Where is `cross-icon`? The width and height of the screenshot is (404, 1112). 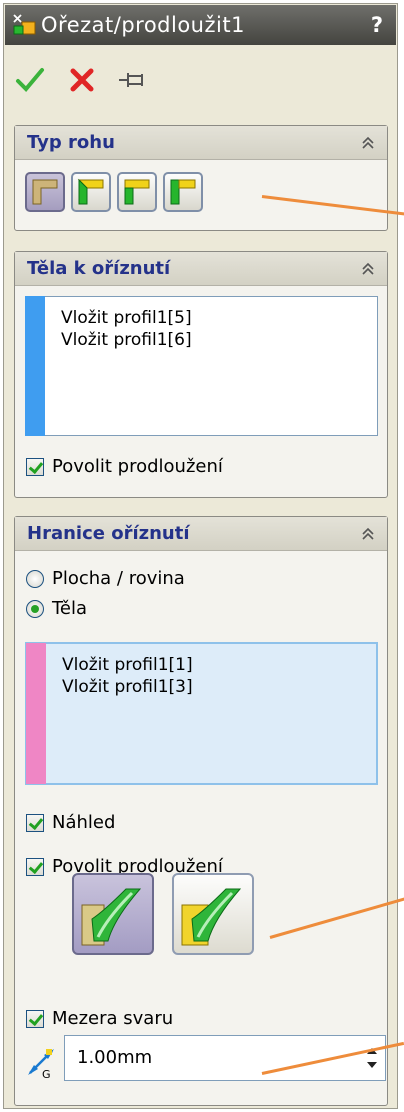
cross-icon is located at coordinates (82, 80).